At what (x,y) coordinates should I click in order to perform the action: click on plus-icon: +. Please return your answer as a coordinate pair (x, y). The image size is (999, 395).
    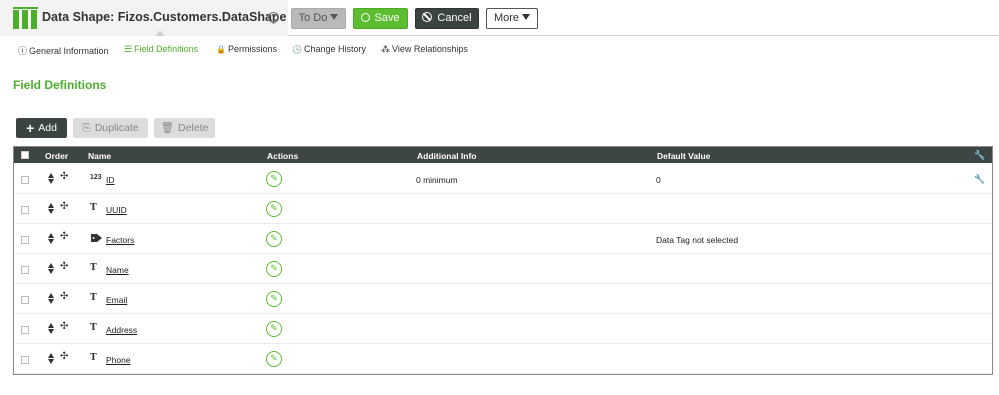
    Looking at the image, I should click on (30, 128).